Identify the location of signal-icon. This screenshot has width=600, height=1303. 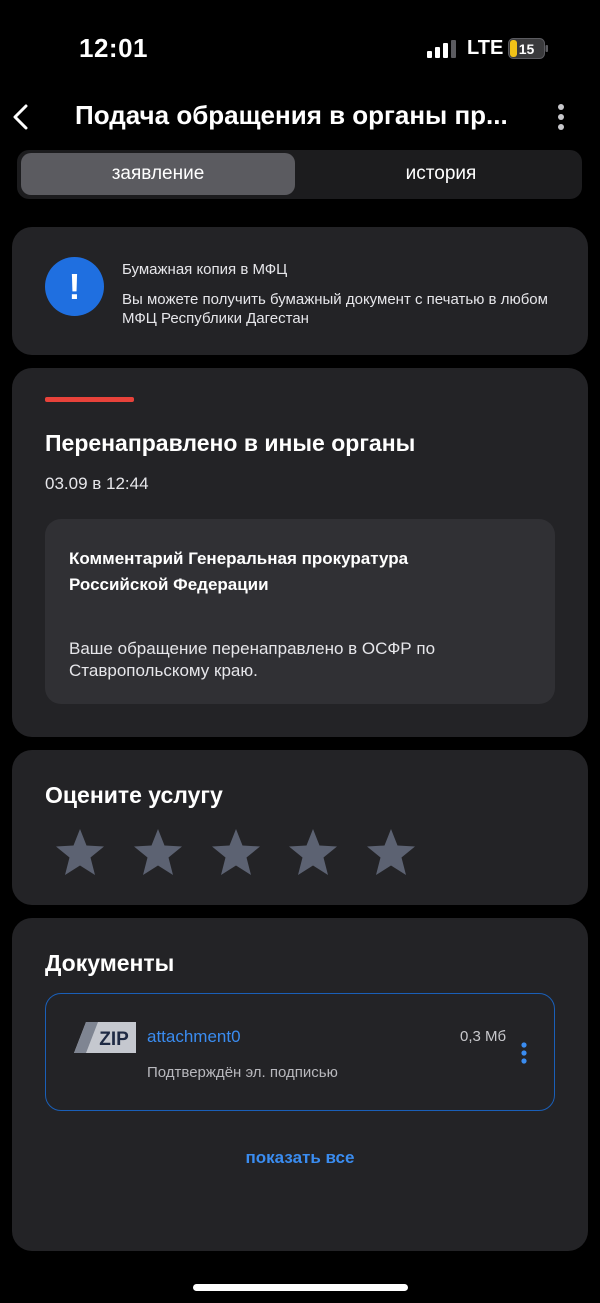
(441, 49).